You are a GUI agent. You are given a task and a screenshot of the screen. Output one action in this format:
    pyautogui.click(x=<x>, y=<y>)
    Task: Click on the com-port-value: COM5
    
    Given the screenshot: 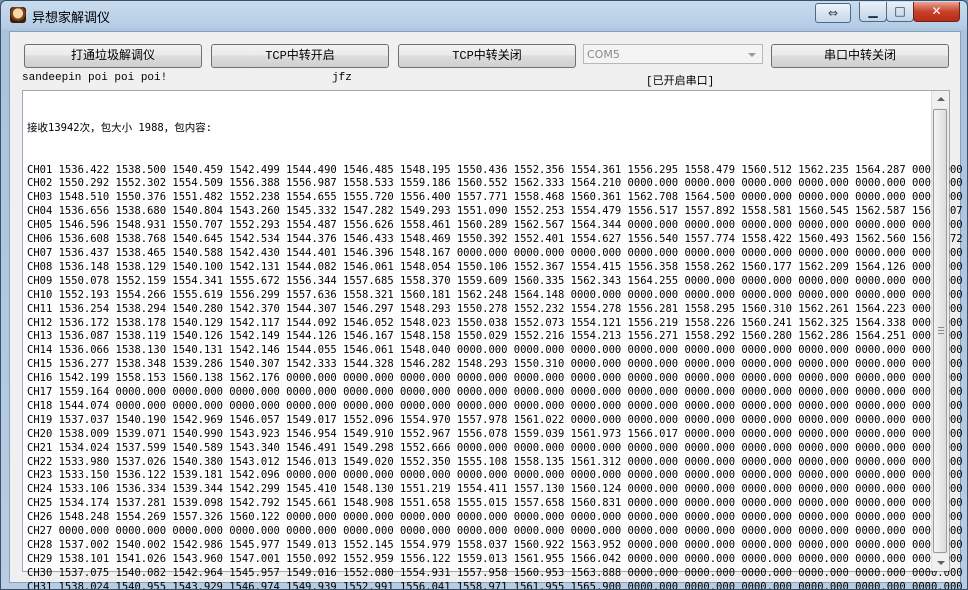 What is the action you would take?
    pyautogui.click(x=603, y=54)
    